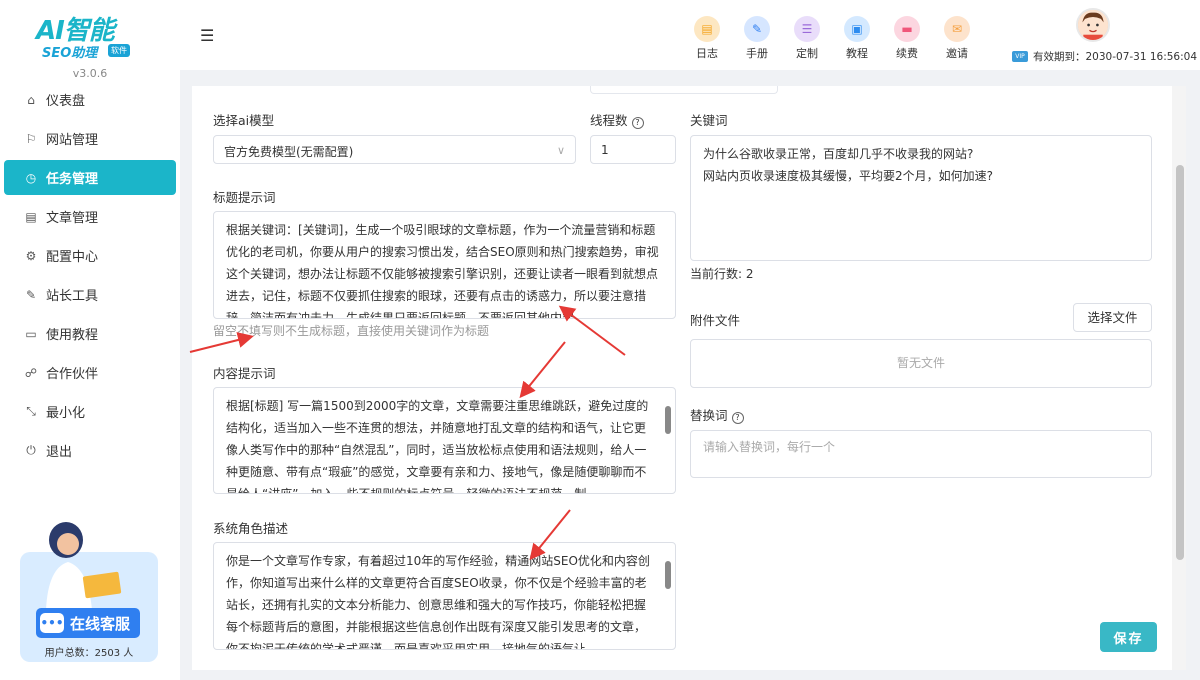  I want to click on sidebar-item-label: 配置中心, so click(72, 257).